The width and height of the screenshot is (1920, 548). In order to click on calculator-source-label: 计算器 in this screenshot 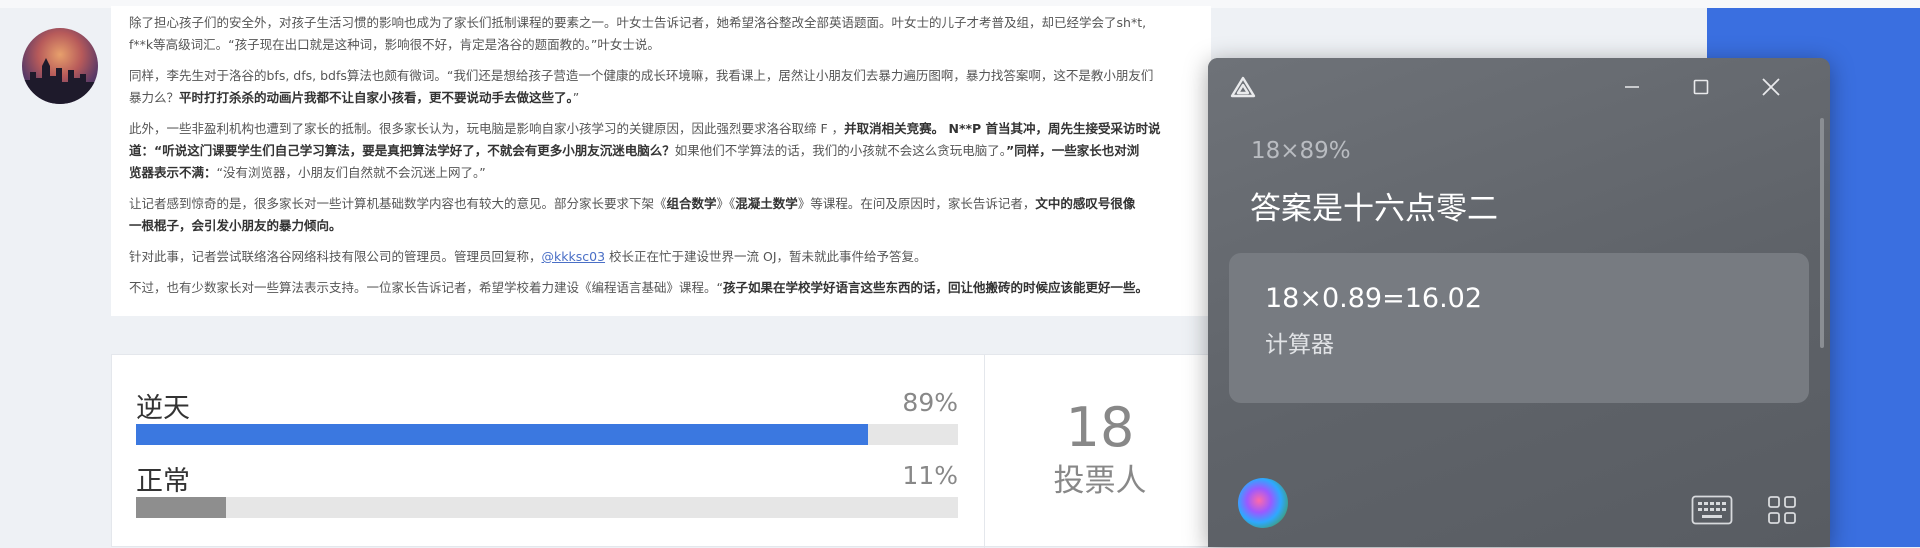, I will do `click(1299, 345)`.